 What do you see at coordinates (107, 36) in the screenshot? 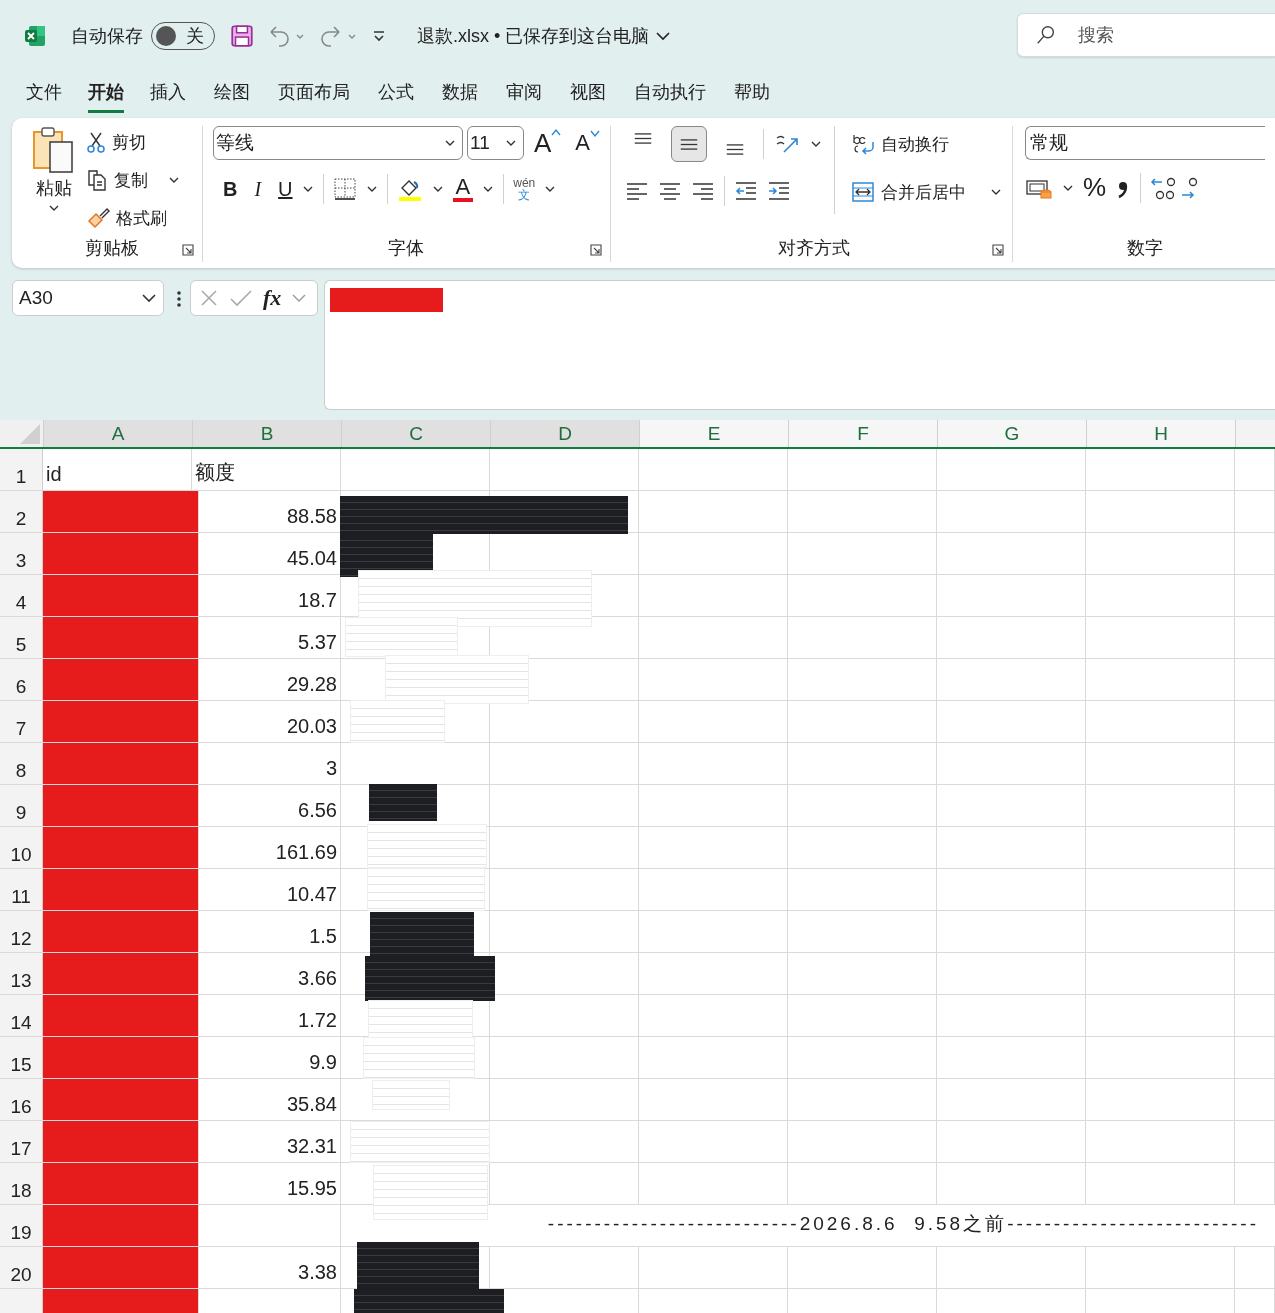
I see `autosave-label: 自动保存` at bounding box center [107, 36].